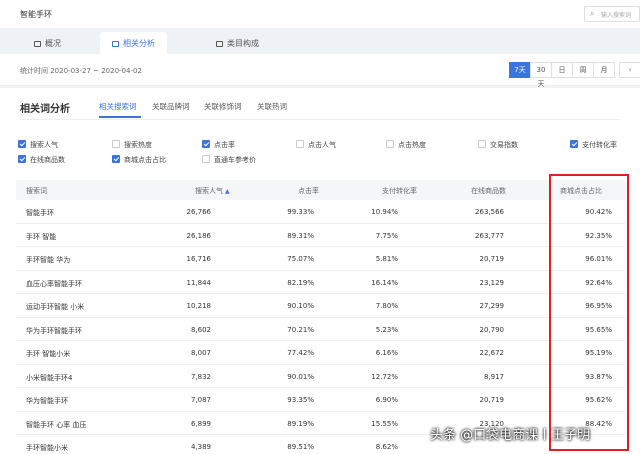 The height and width of the screenshot is (454, 640). I want to click on cell-keyword: 手环智能小米, so click(47, 448).